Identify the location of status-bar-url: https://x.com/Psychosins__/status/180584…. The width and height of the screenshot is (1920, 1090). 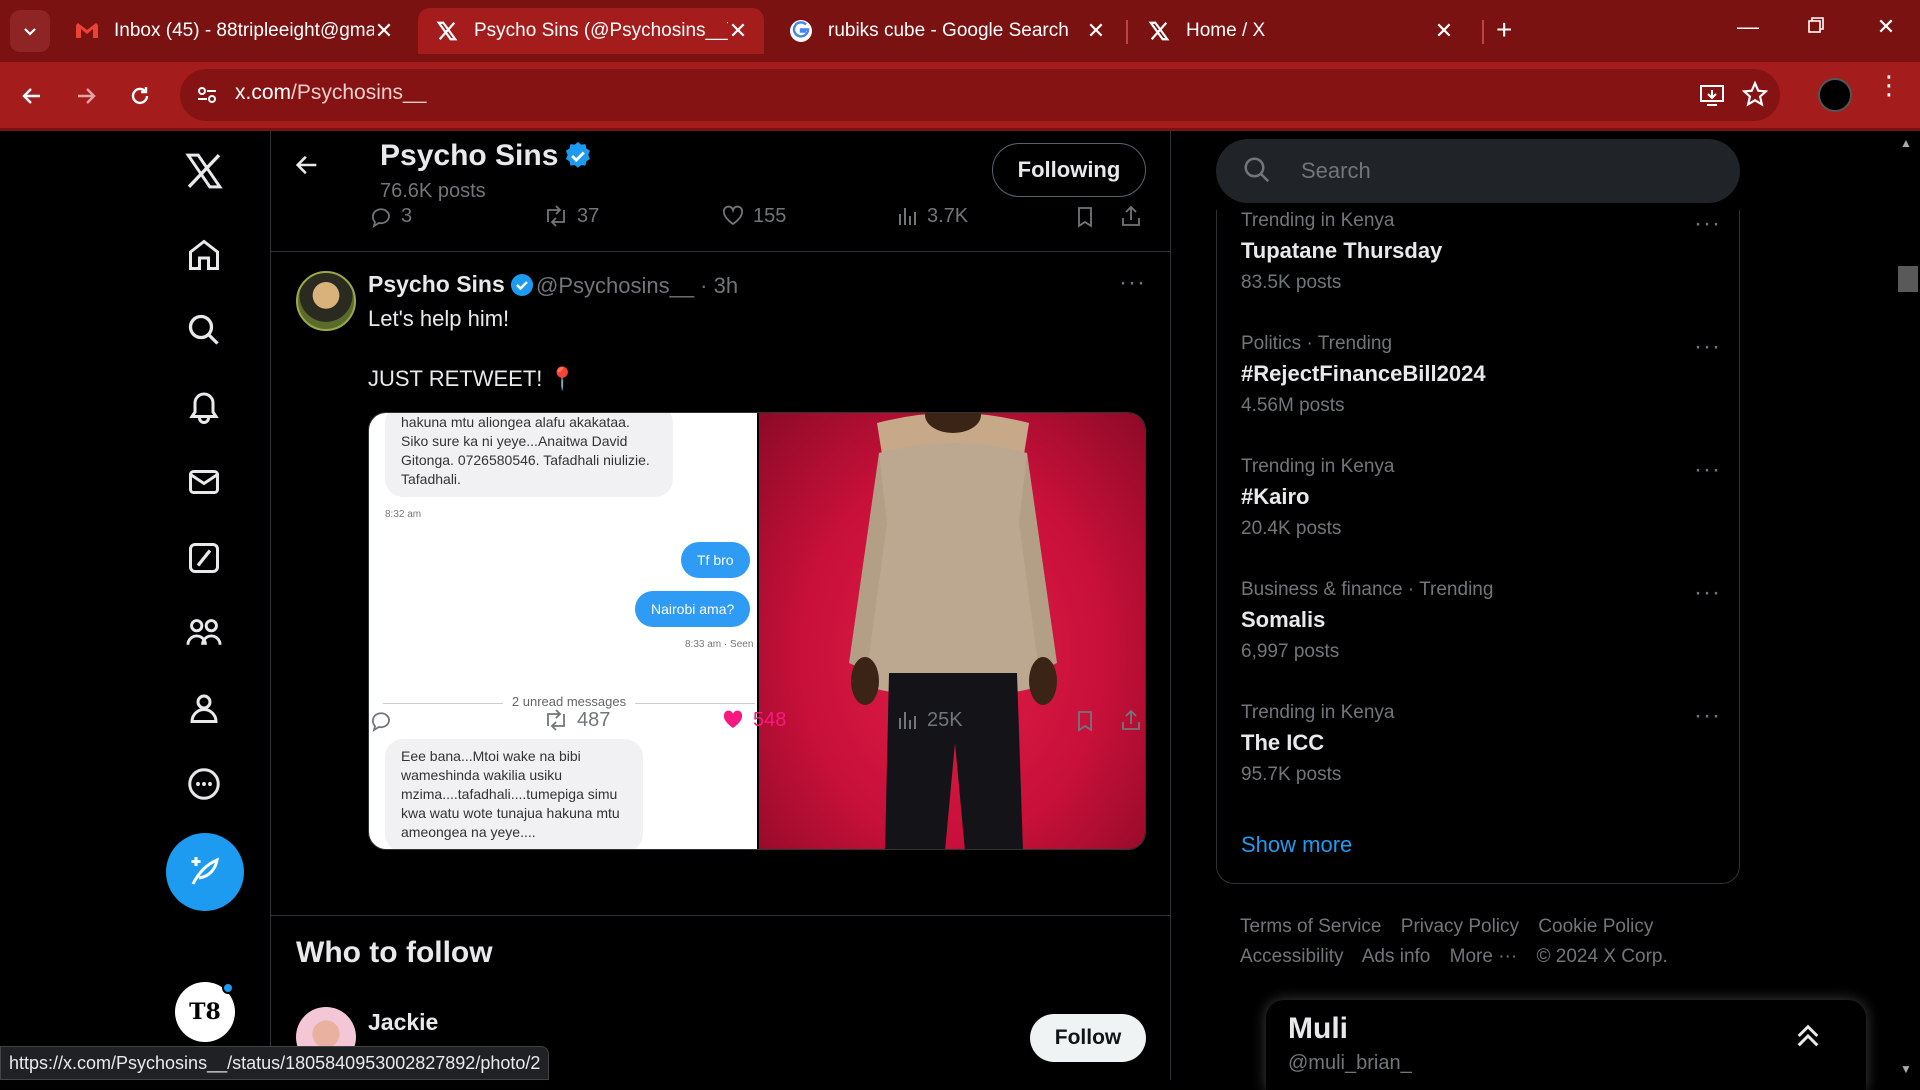
(275, 1063).